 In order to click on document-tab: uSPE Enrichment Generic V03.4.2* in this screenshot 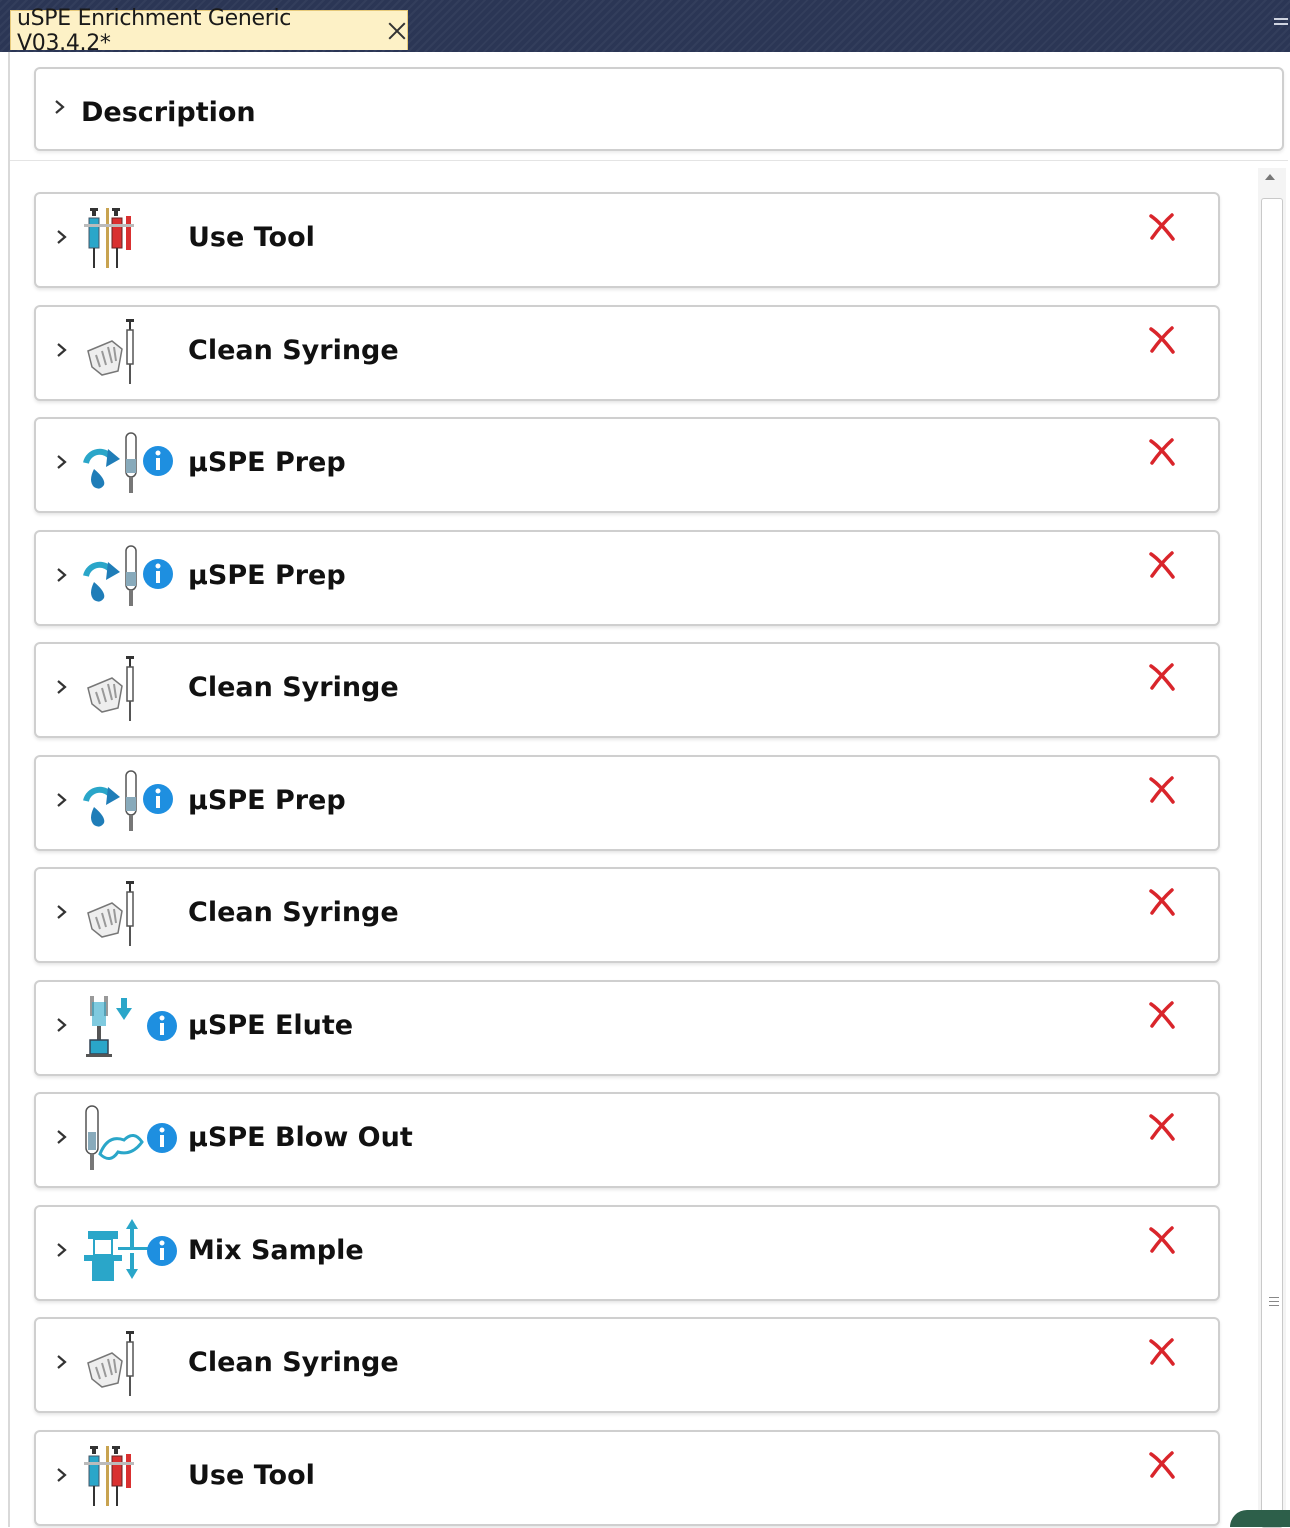, I will do `click(209, 31)`.